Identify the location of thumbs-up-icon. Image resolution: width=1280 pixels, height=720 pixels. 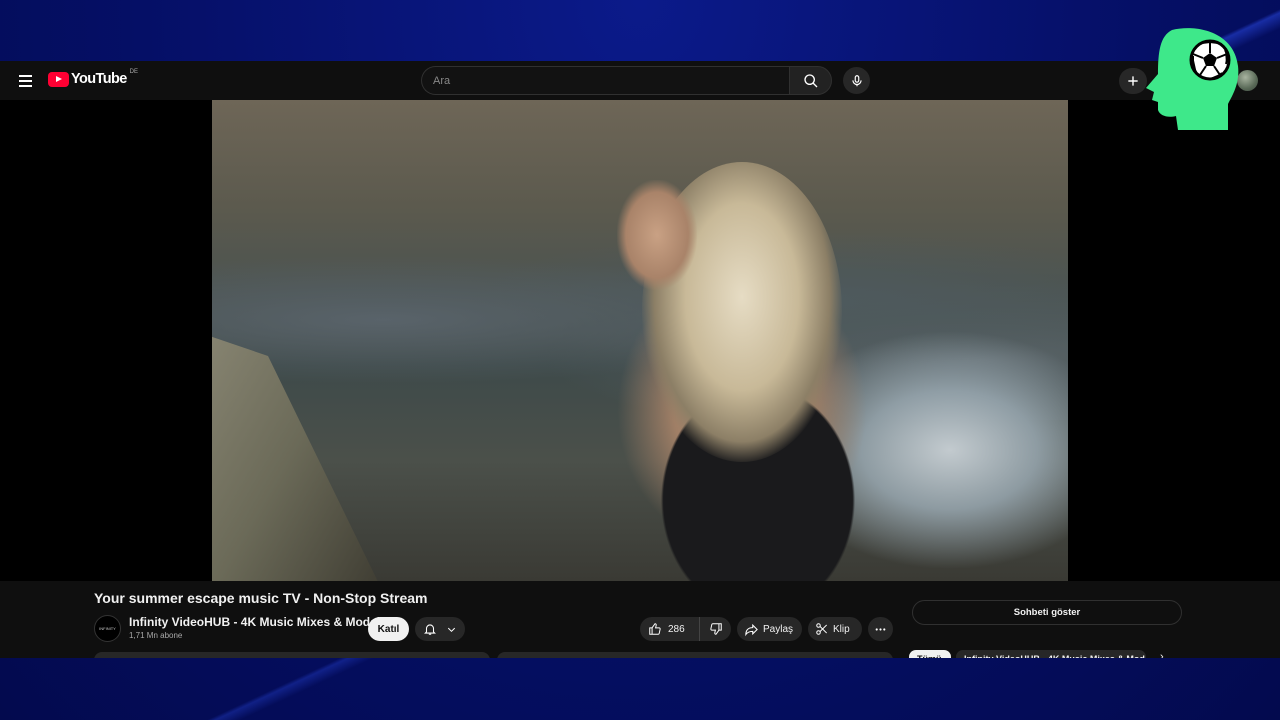
(655, 629).